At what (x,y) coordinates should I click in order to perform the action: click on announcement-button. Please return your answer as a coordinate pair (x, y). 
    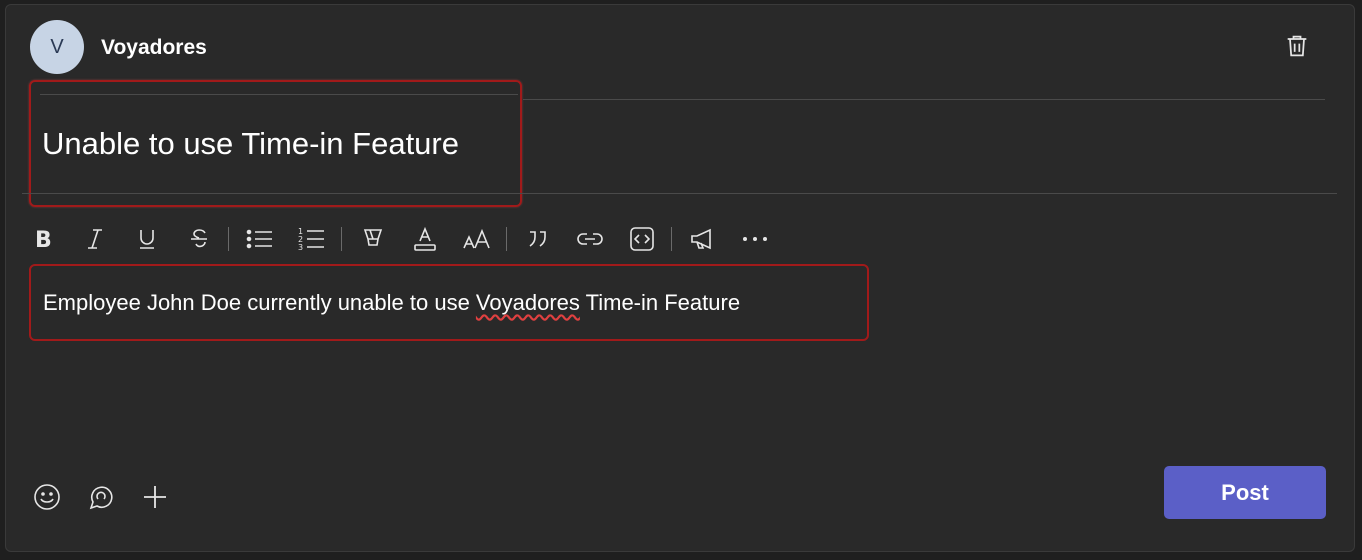
    Looking at the image, I should click on (703, 239).